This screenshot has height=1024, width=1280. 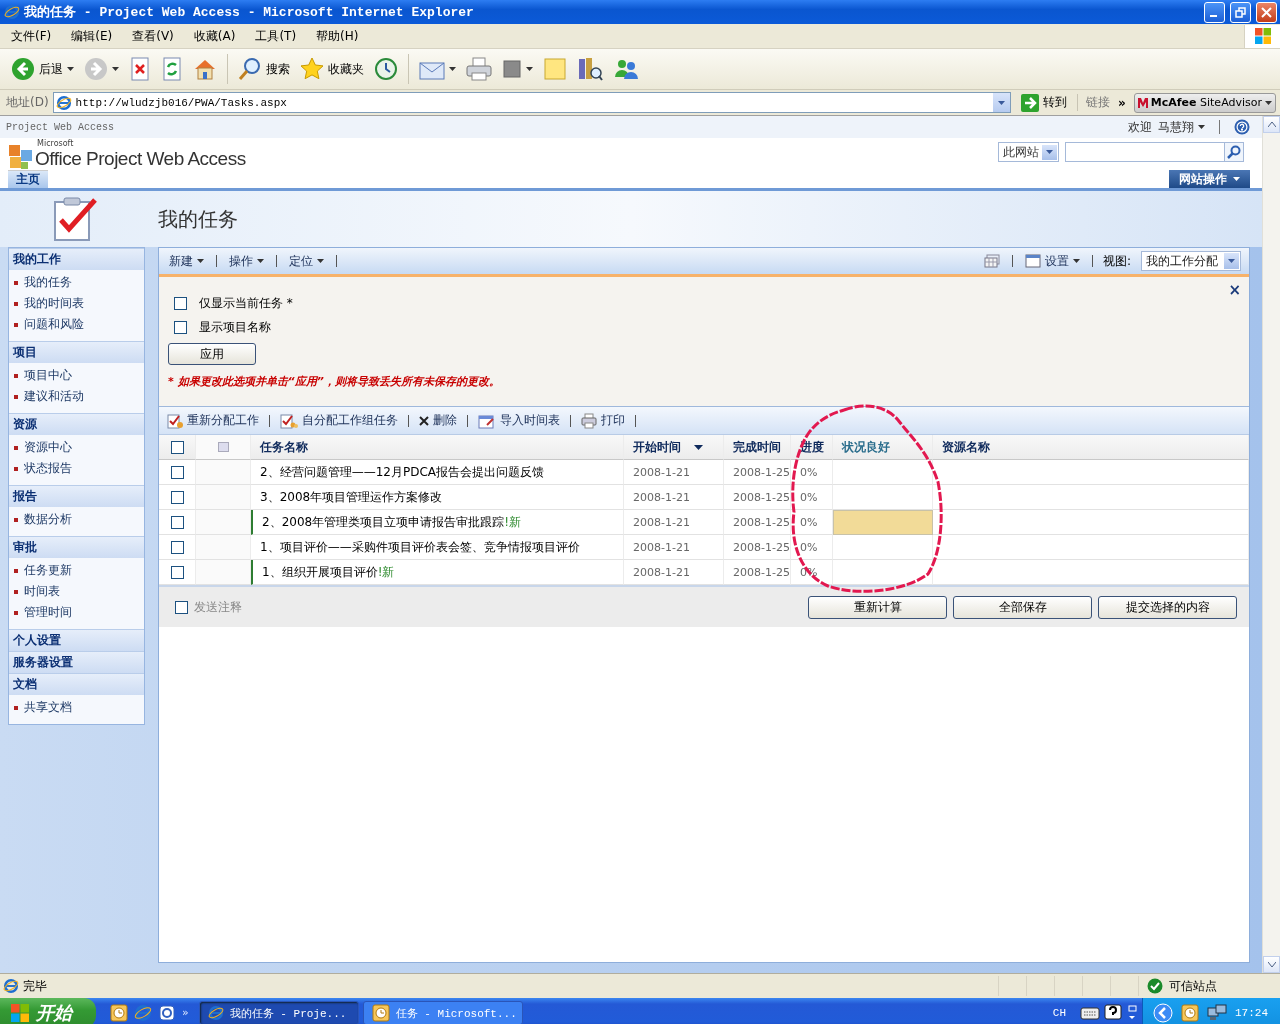 I want to click on close-button: ×, so click(x=1234, y=290).